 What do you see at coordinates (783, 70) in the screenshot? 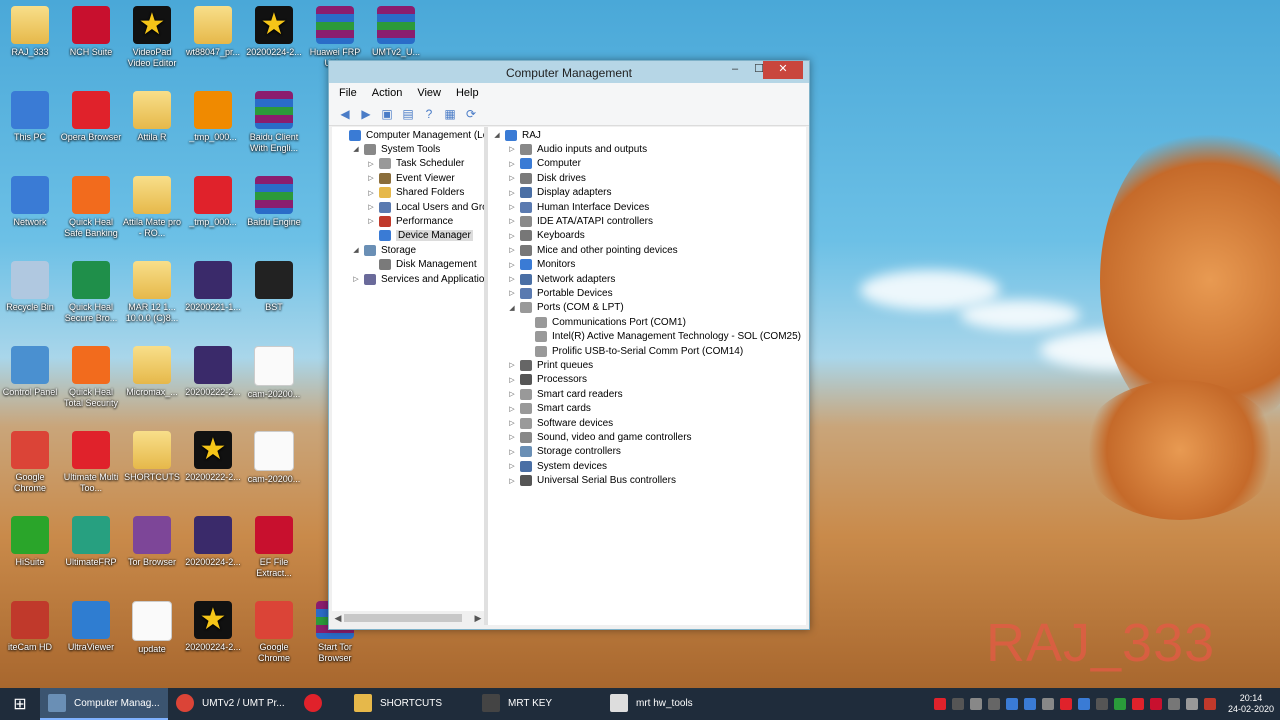
I see `close-button: ✕` at bounding box center [783, 70].